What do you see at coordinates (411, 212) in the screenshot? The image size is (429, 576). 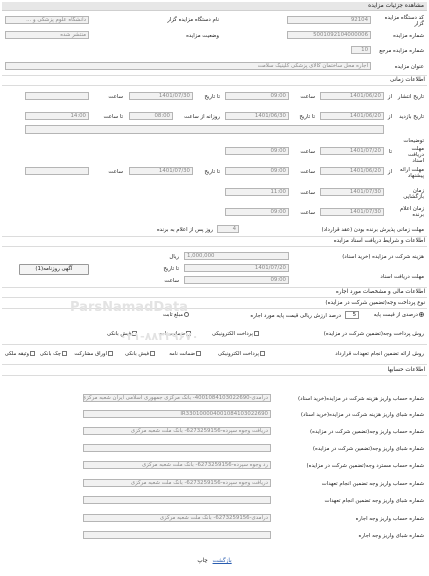 I see `winner-announce-label: زمان اعلام برنده` at bounding box center [411, 212].